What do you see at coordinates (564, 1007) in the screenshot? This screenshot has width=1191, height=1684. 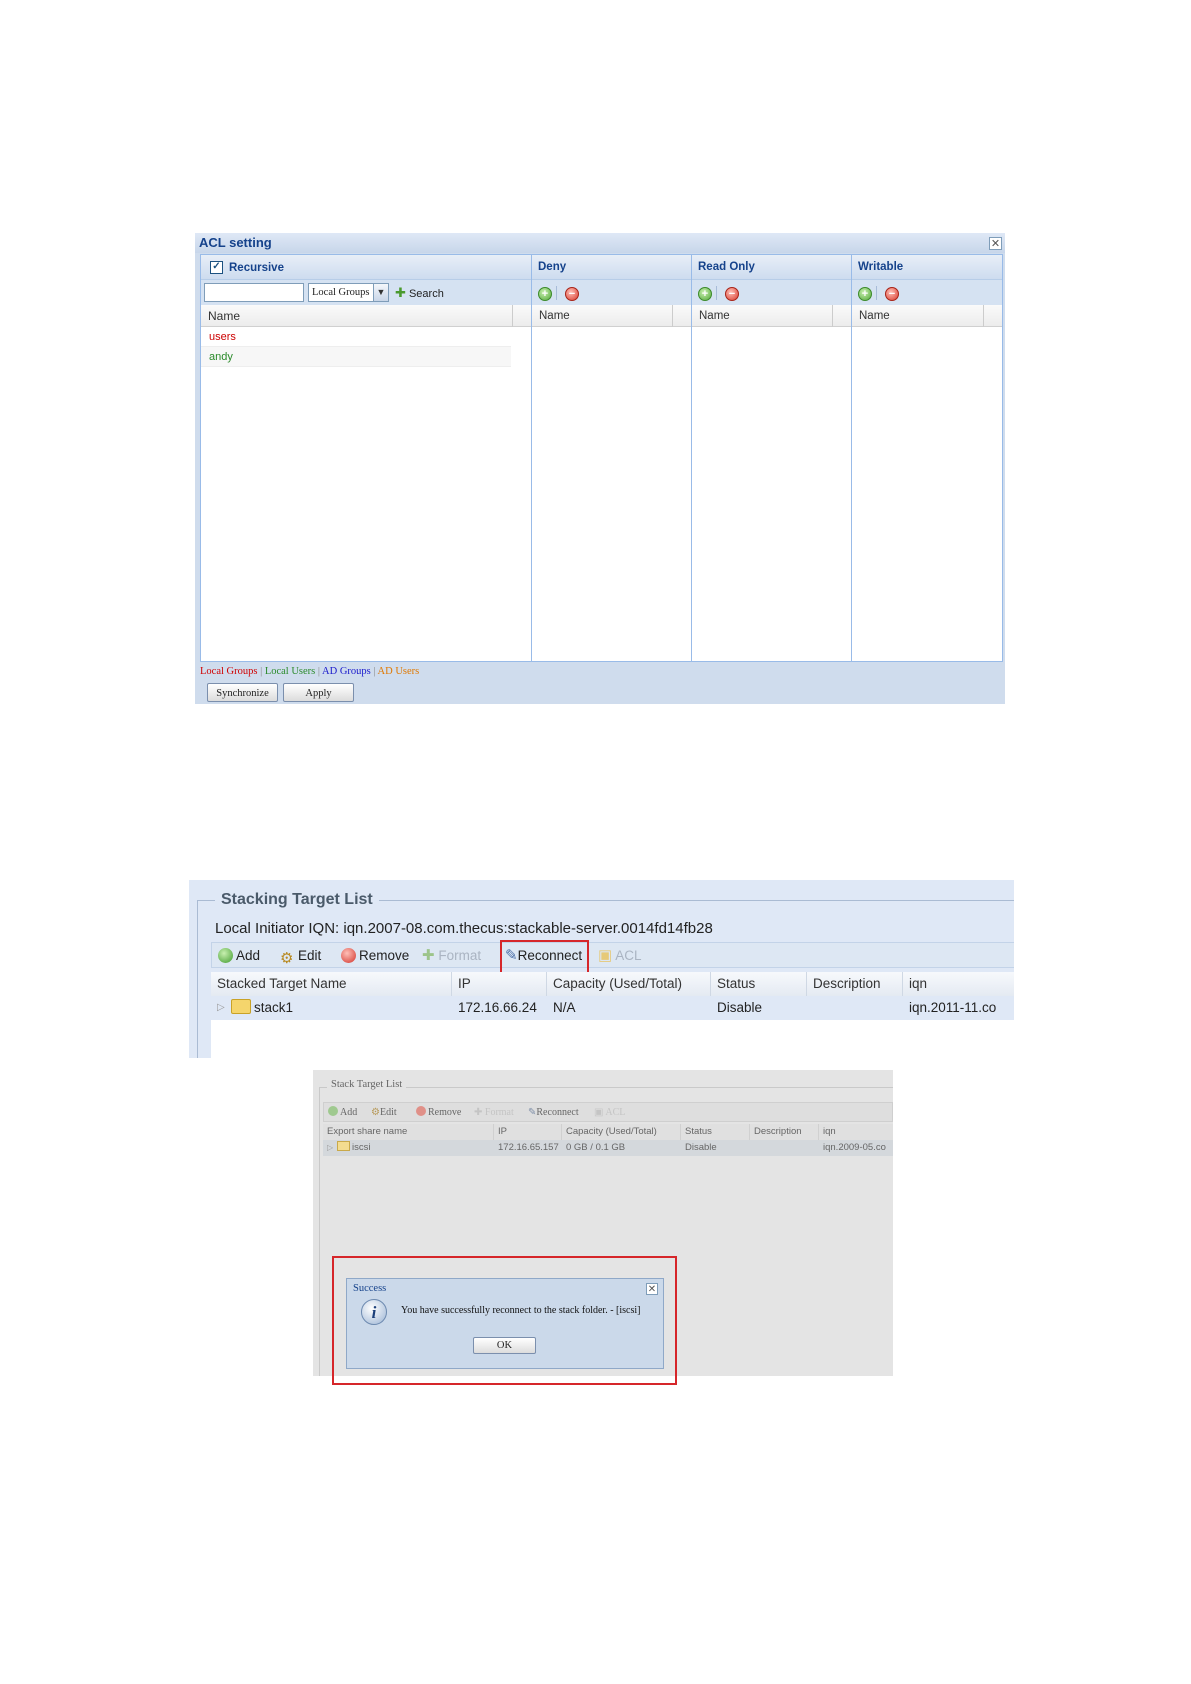 I see `capacity-cell: N/A` at bounding box center [564, 1007].